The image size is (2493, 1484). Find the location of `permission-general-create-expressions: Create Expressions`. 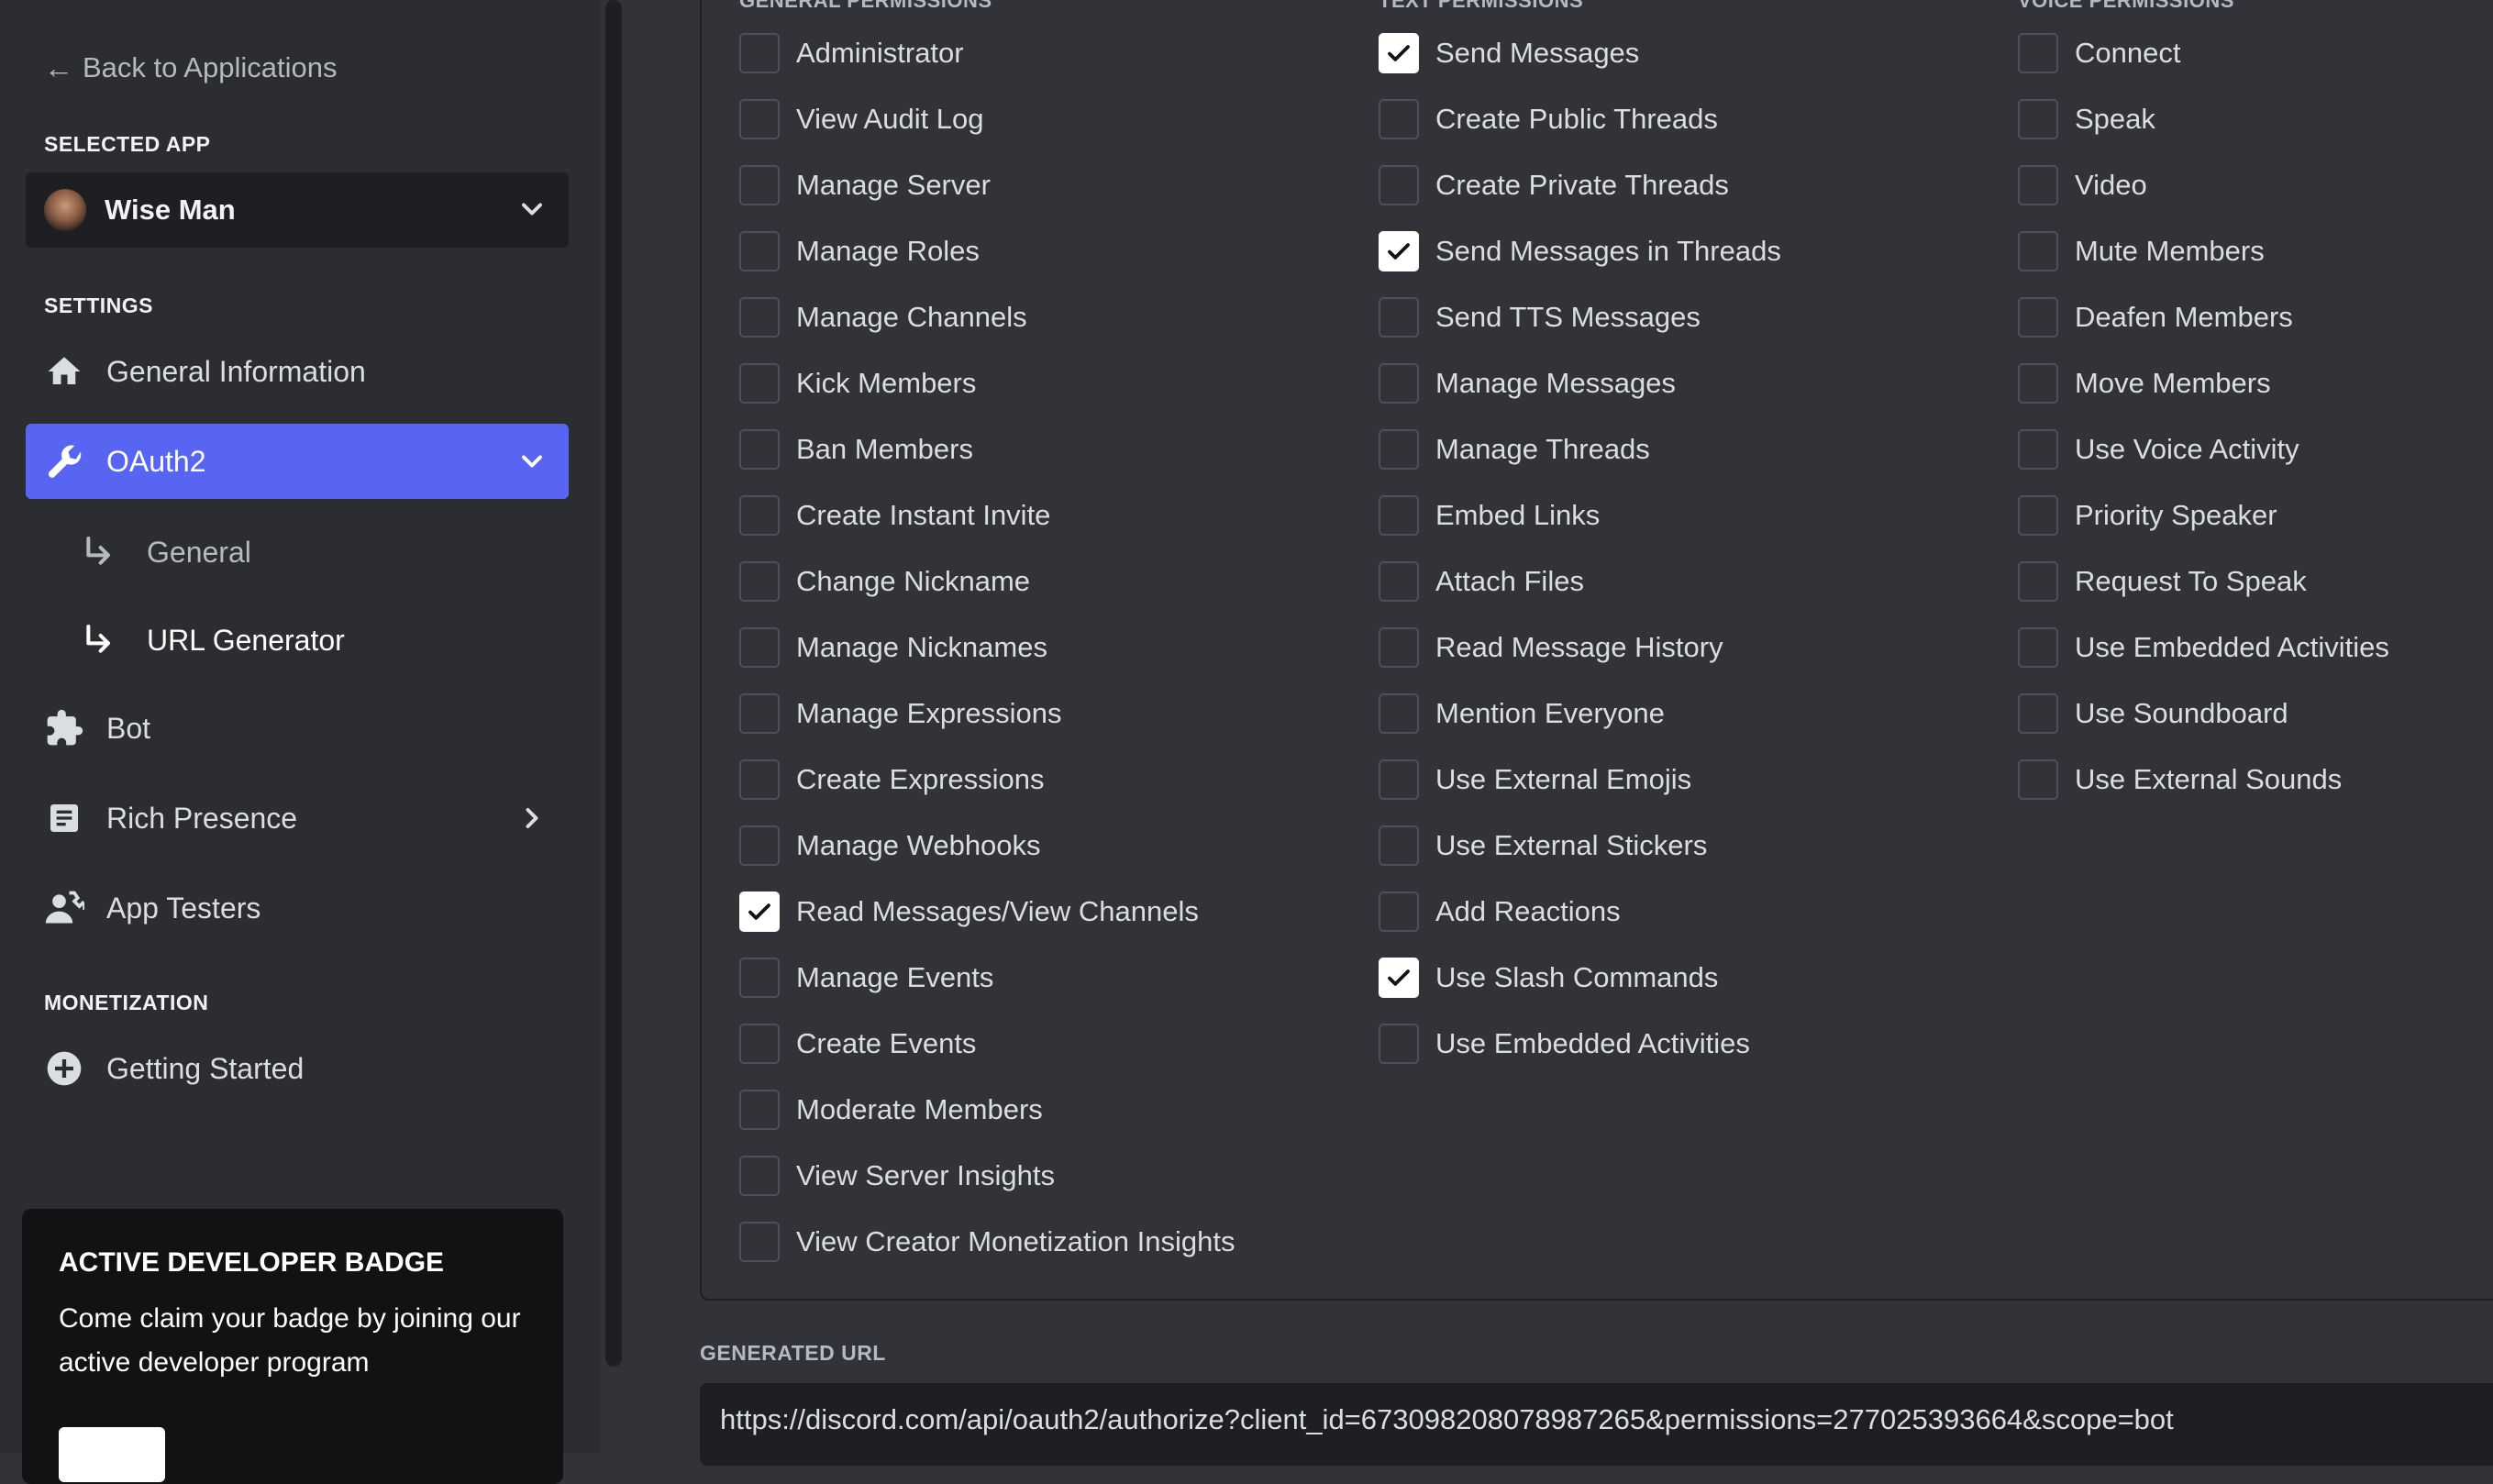

permission-general-create-expressions: Create Expressions is located at coordinates (892, 779).